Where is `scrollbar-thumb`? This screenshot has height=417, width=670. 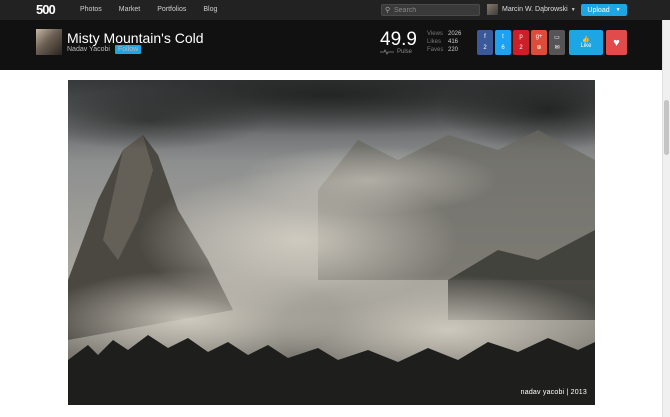
scrollbar-thumb is located at coordinates (666, 127).